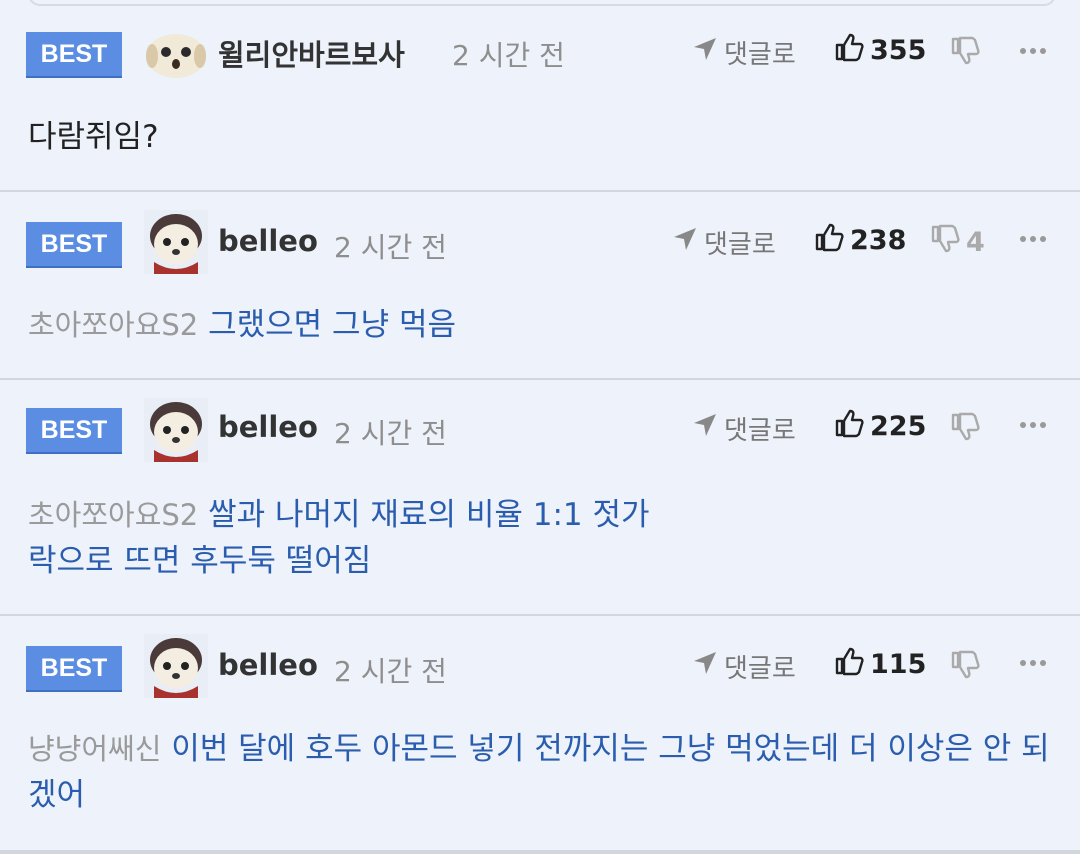 Image resolution: width=1080 pixels, height=854 pixels. What do you see at coordinates (540, 852) in the screenshot?
I see `list-bottom-divider` at bounding box center [540, 852].